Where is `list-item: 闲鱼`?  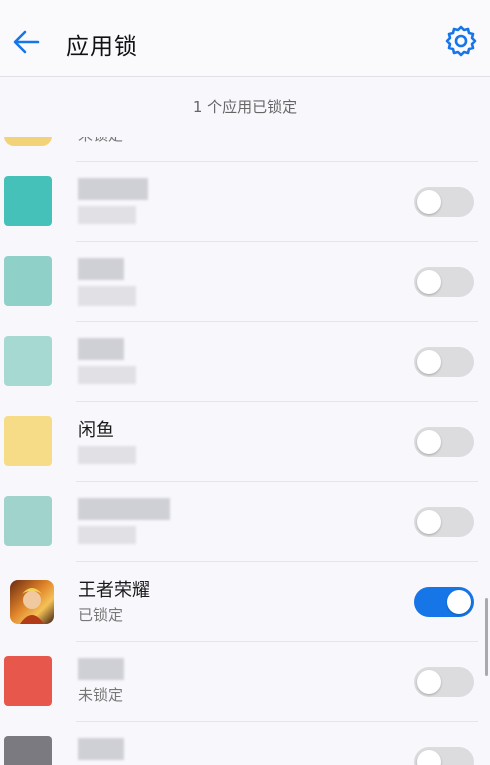 list-item: 闲鱼 is located at coordinates (245, 442).